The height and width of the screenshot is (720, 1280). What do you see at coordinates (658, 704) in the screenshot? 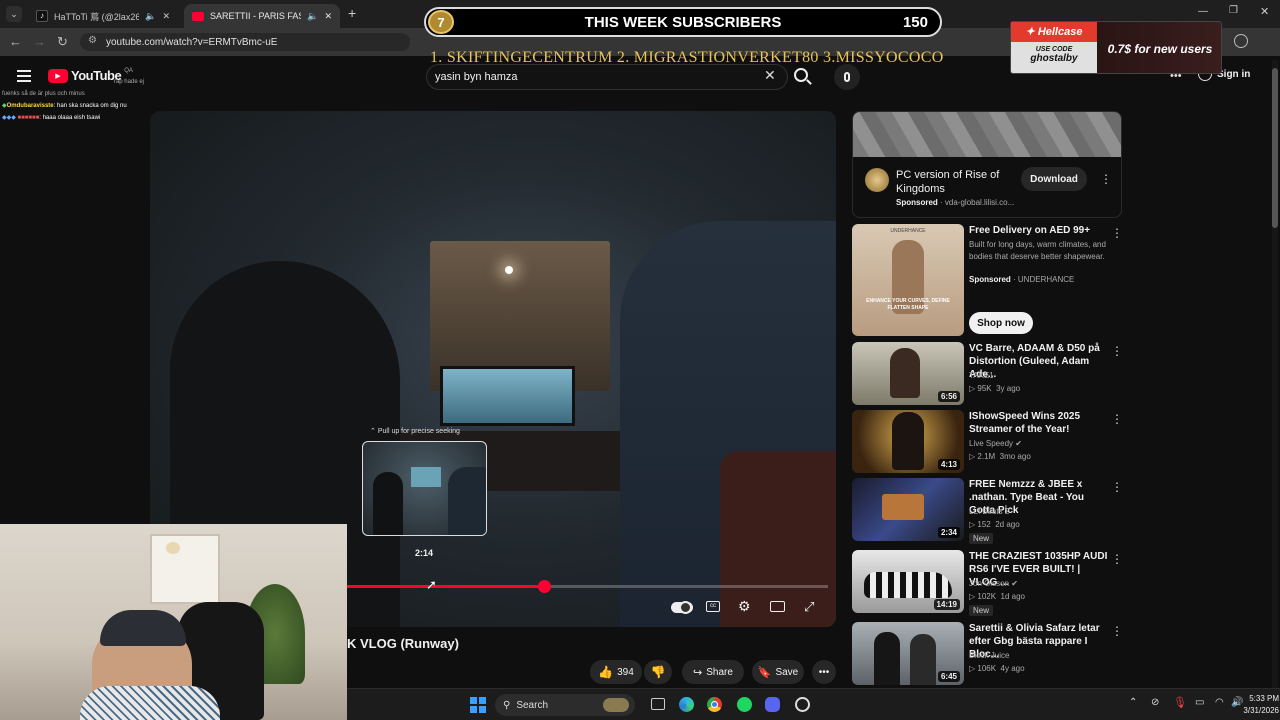
I see `task-view-icon` at bounding box center [658, 704].